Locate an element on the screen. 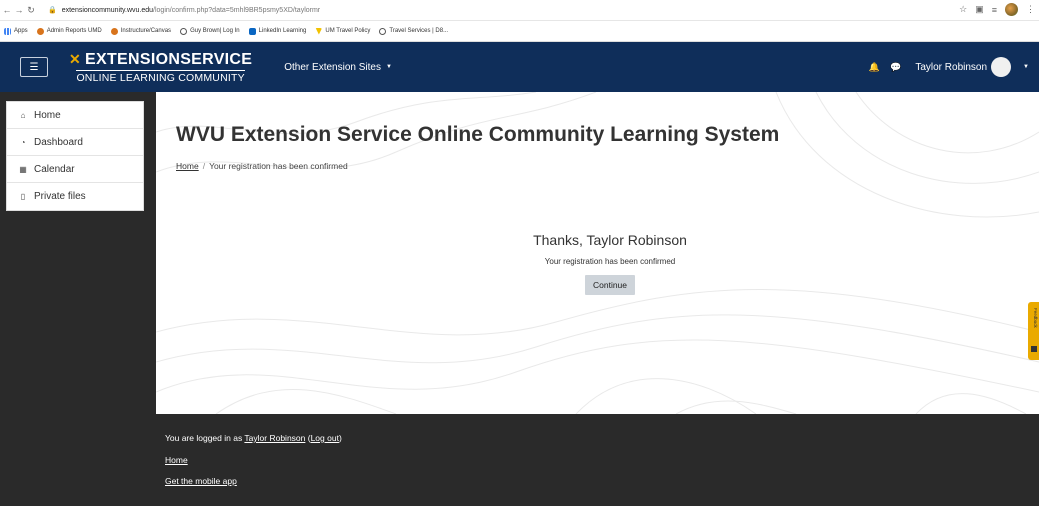 The image size is (1039, 506). menu-dots-icon: ⋮ is located at coordinates (1030, 9).